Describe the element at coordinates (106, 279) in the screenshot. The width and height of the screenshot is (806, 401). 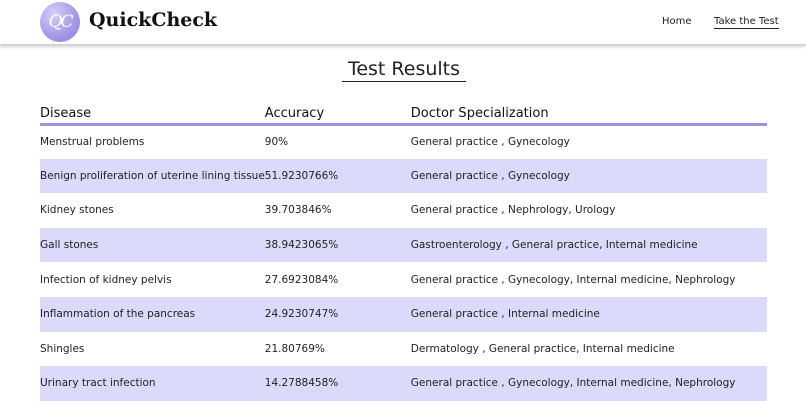
I see `cell-disease: Infection of kidney pelvis` at that location.